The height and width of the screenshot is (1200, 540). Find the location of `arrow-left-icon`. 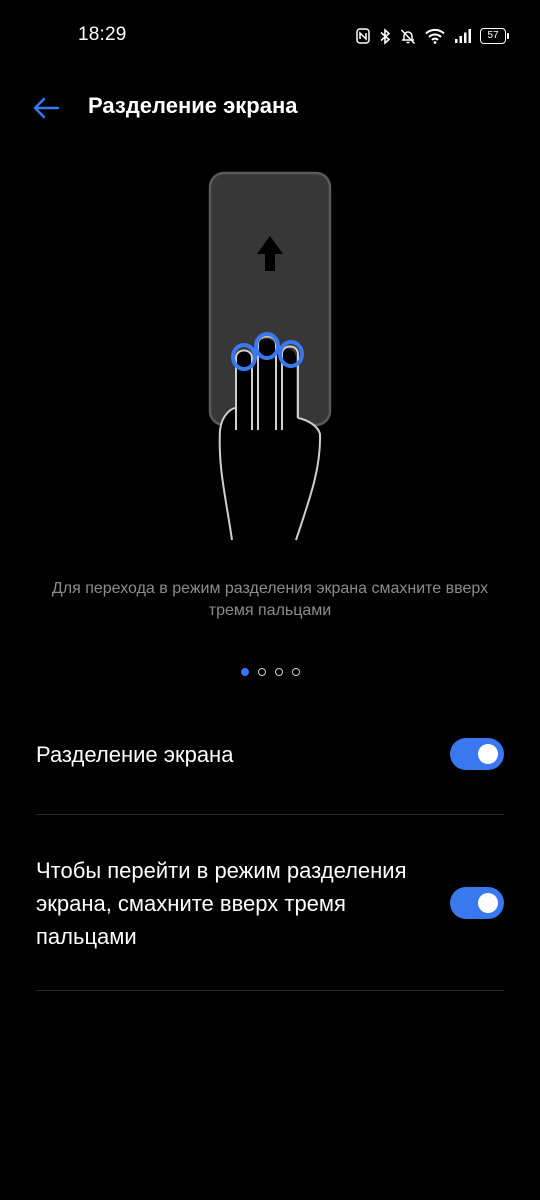

arrow-left-icon is located at coordinates (46, 112).